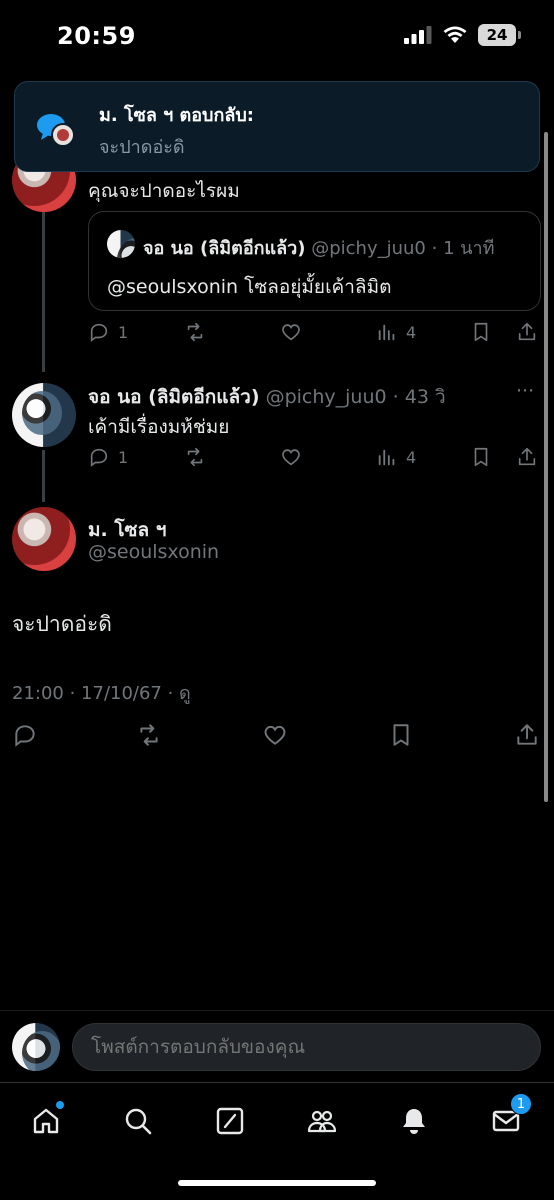 Image resolution: width=554 pixels, height=1200 pixels. I want to click on quote-text: @seoulsxonin โซลอยุ่มั้ยเค้าลิมิต, so click(249, 287).